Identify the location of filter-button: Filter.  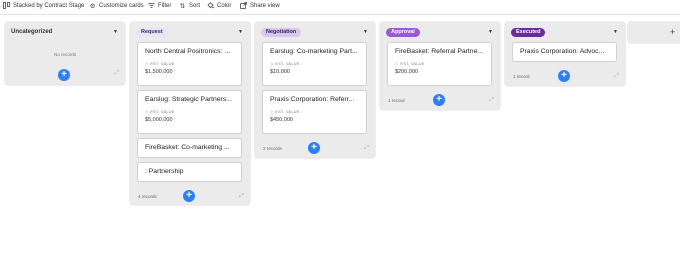
(159, 5).